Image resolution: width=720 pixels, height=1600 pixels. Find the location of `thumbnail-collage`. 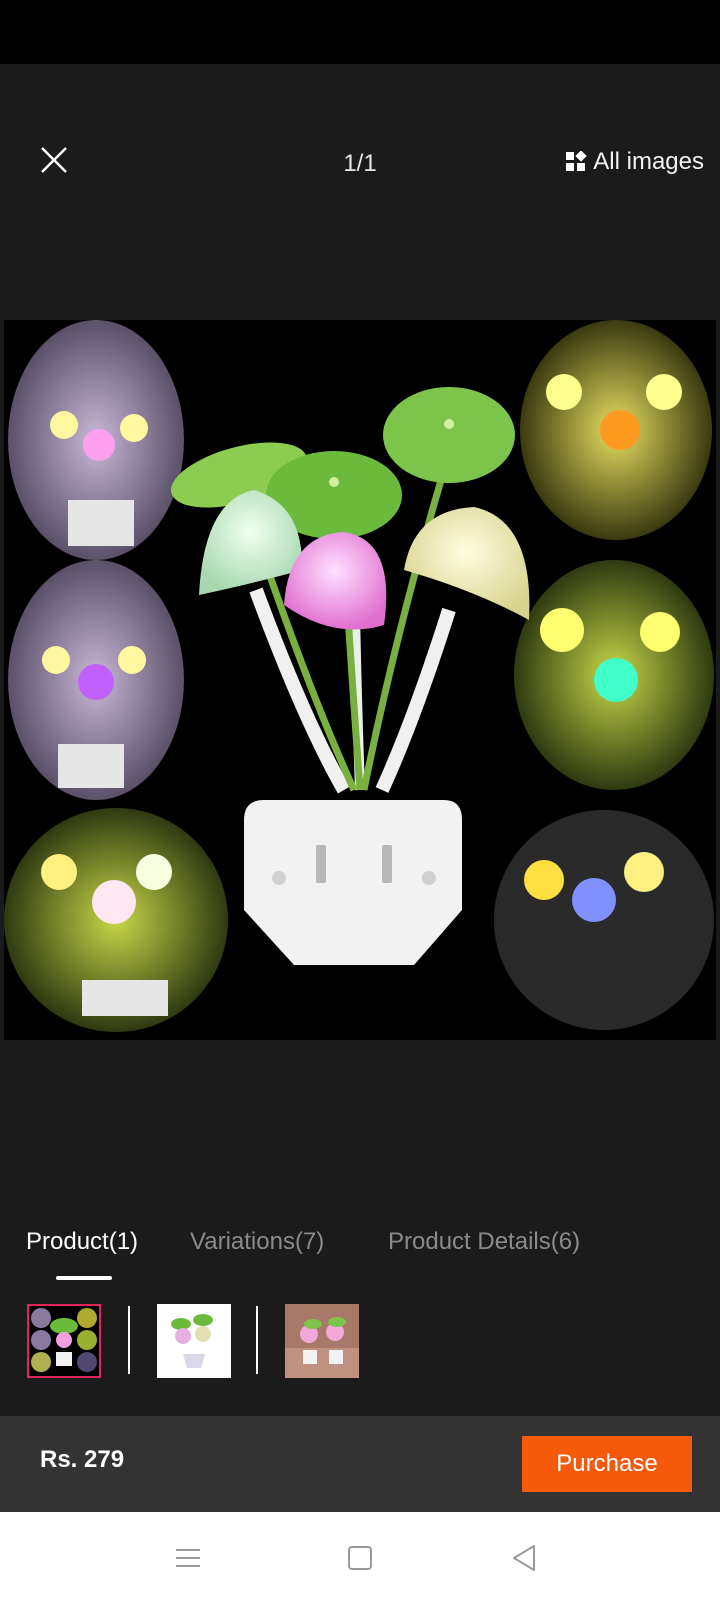

thumbnail-collage is located at coordinates (64, 1341).